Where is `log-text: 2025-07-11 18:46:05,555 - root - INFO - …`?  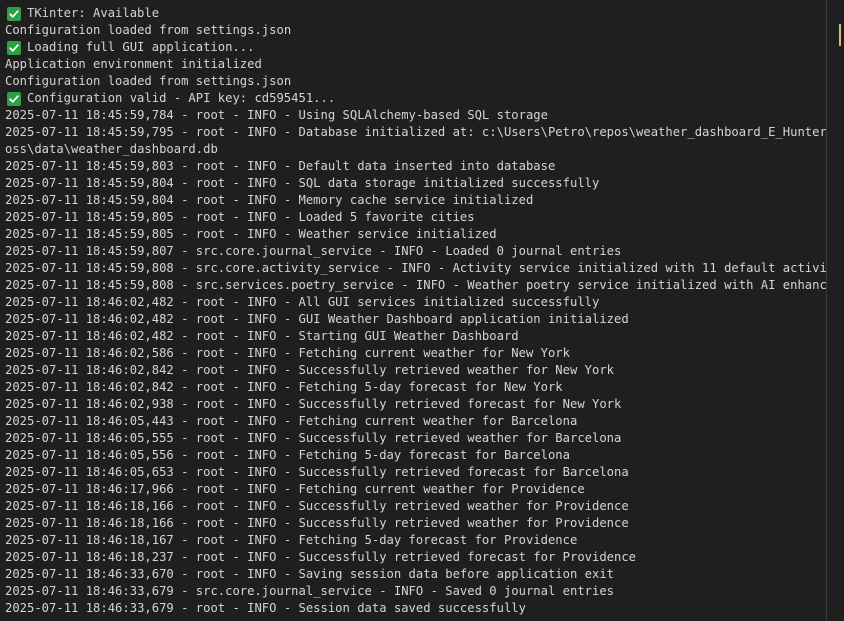 log-text: 2025-07-11 18:46:05,555 - root - INFO - … is located at coordinates (313, 438).